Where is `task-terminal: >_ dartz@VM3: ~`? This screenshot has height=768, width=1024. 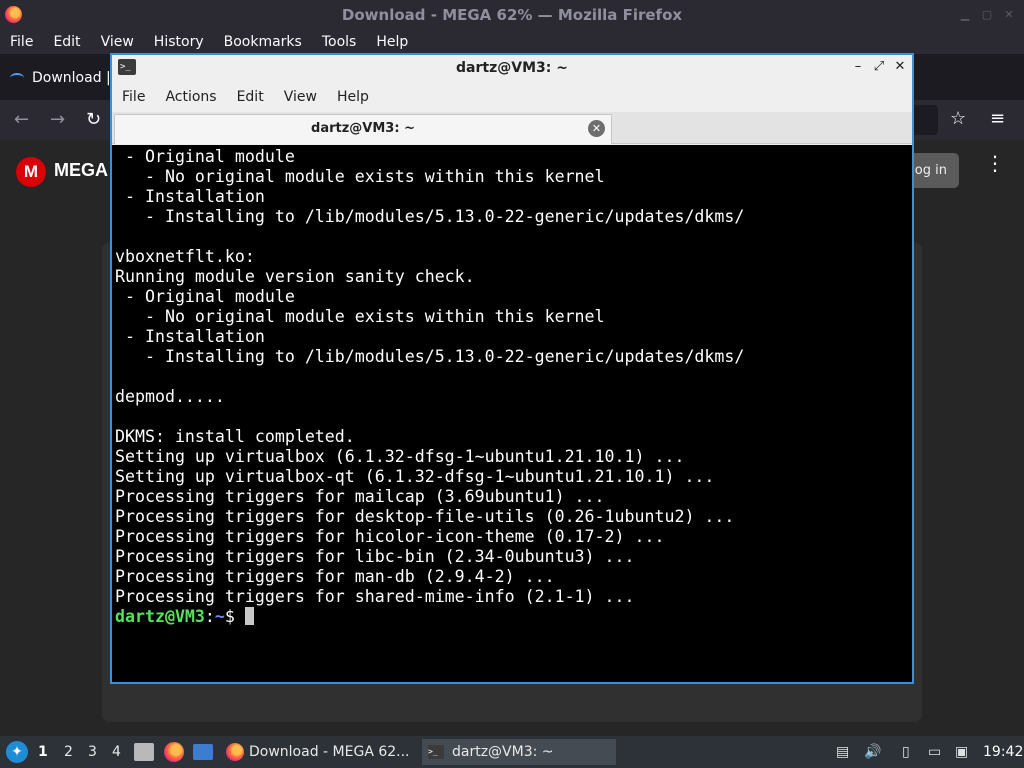 task-terminal: >_ dartz@VM3: ~ is located at coordinates (519, 752).